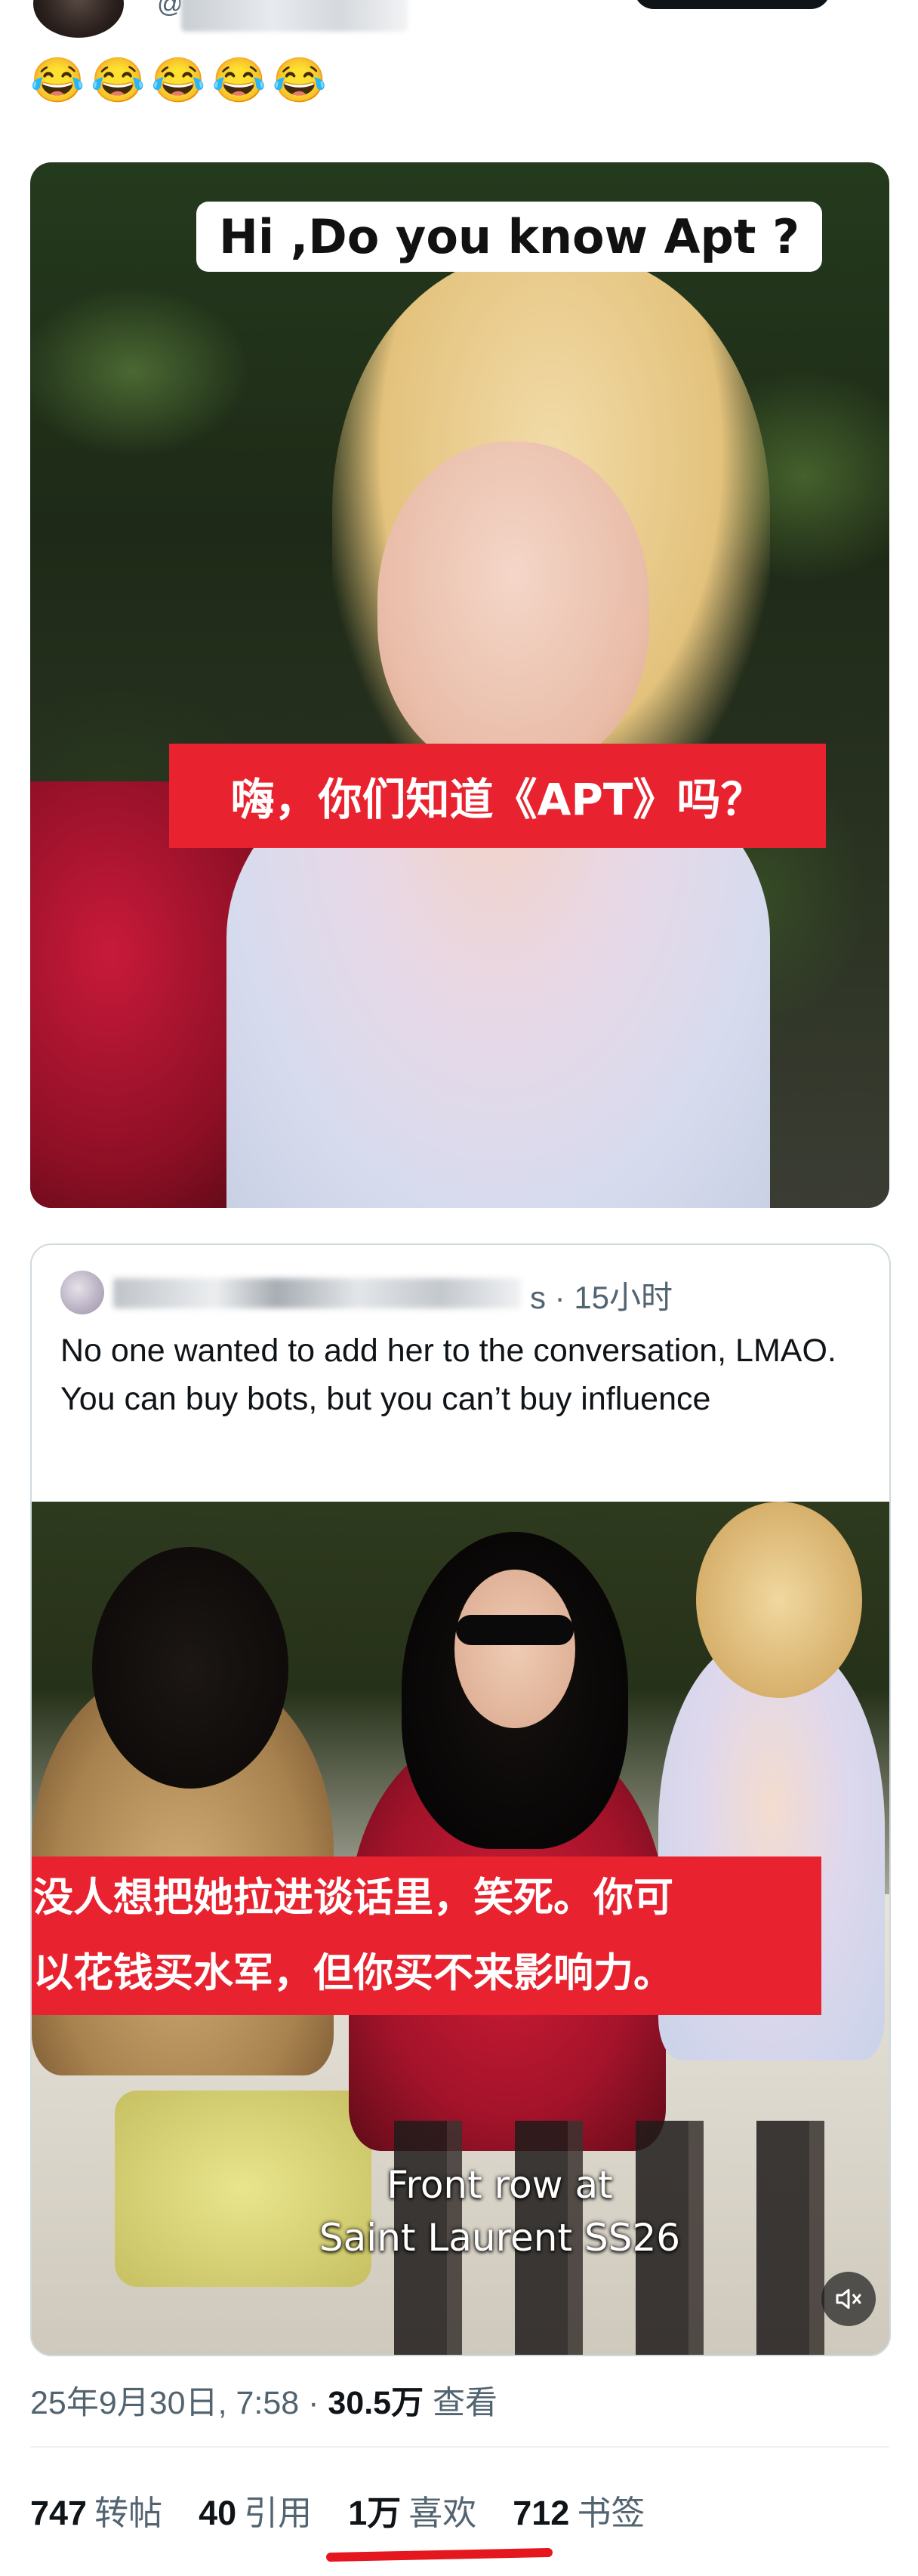  Describe the element at coordinates (498, 796) in the screenshot. I see `caption-chinese: 嗨，你们知道《APT》吗？` at that location.